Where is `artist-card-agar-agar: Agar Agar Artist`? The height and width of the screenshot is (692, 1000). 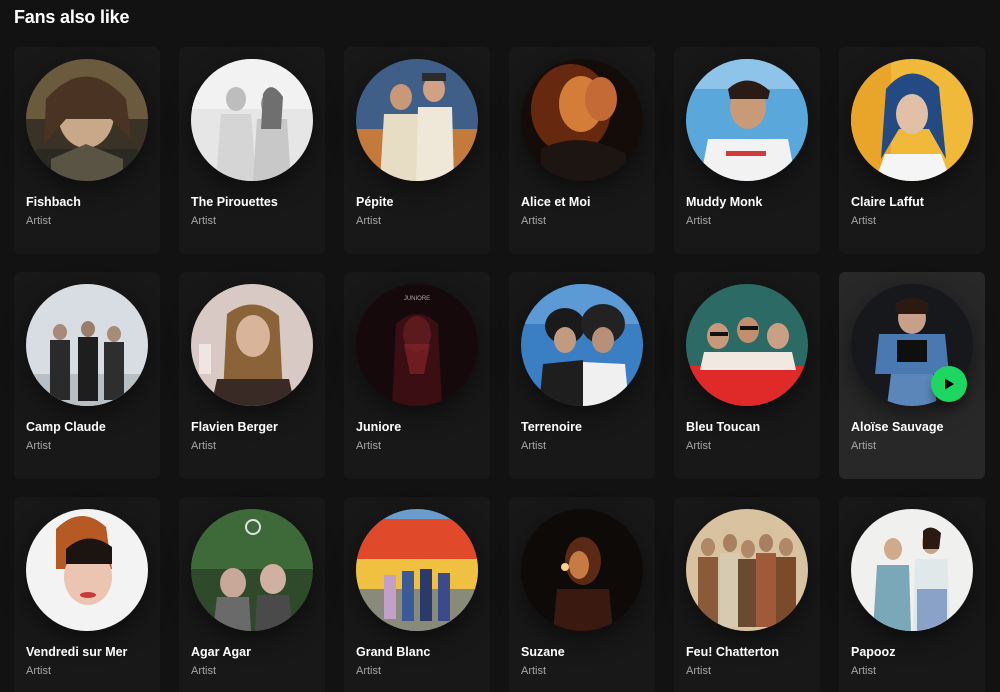
artist-card-agar-agar: Agar Agar Artist is located at coordinates (252, 594).